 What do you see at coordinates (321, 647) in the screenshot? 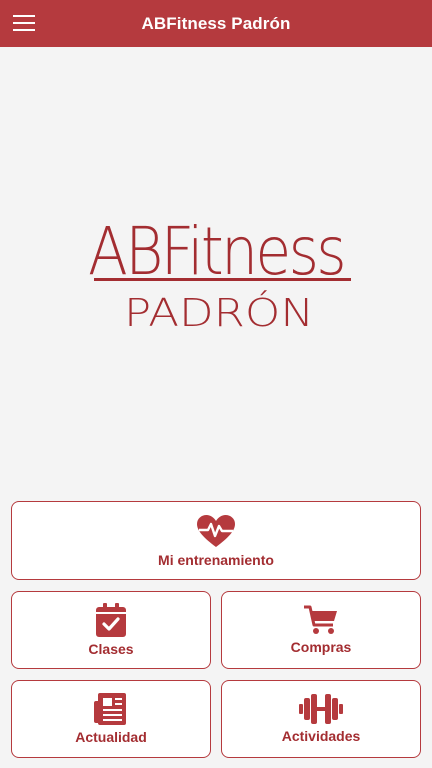
I see `compras-label: Compras` at bounding box center [321, 647].